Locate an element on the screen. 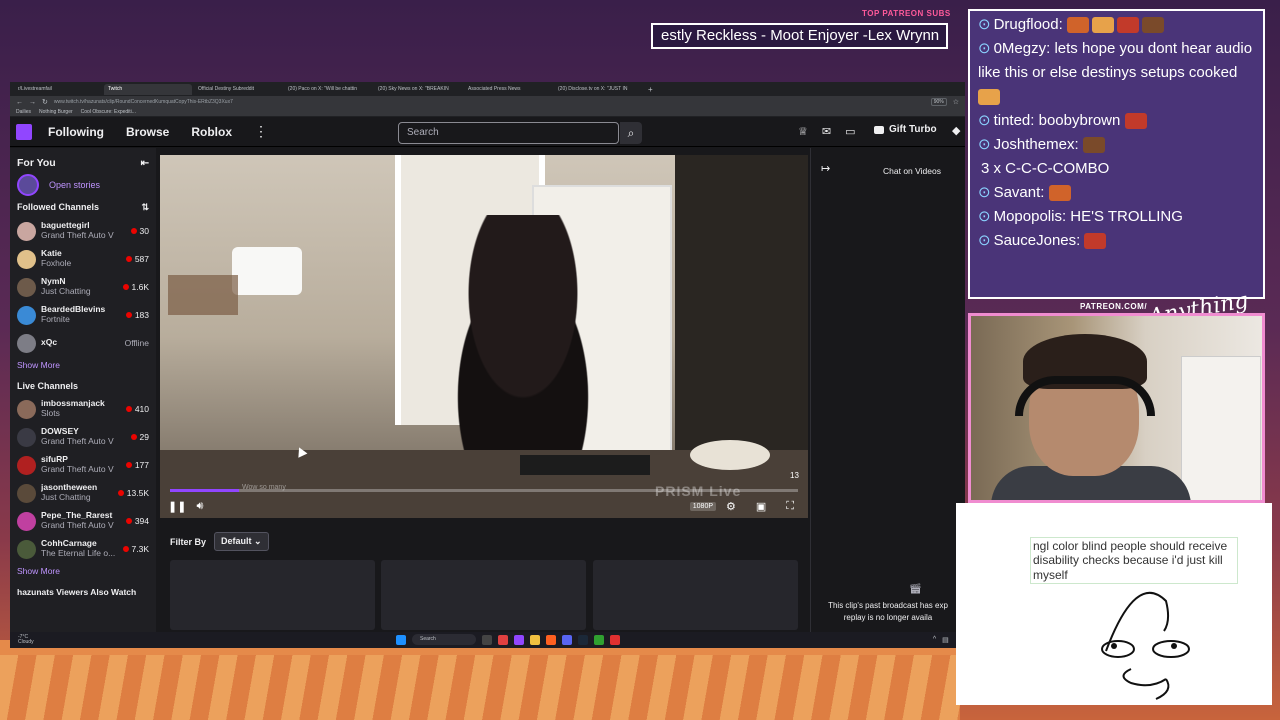 This screenshot has width=1280, height=720. viewer-count-value: 1.6K is located at coordinates (140, 287).